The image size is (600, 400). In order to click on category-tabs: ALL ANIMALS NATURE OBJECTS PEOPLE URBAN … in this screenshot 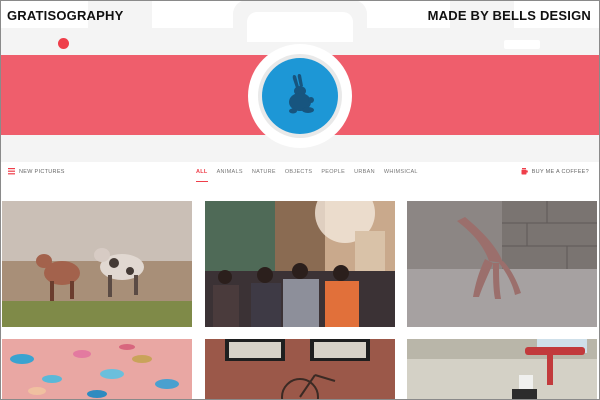, I will do `click(307, 174)`.